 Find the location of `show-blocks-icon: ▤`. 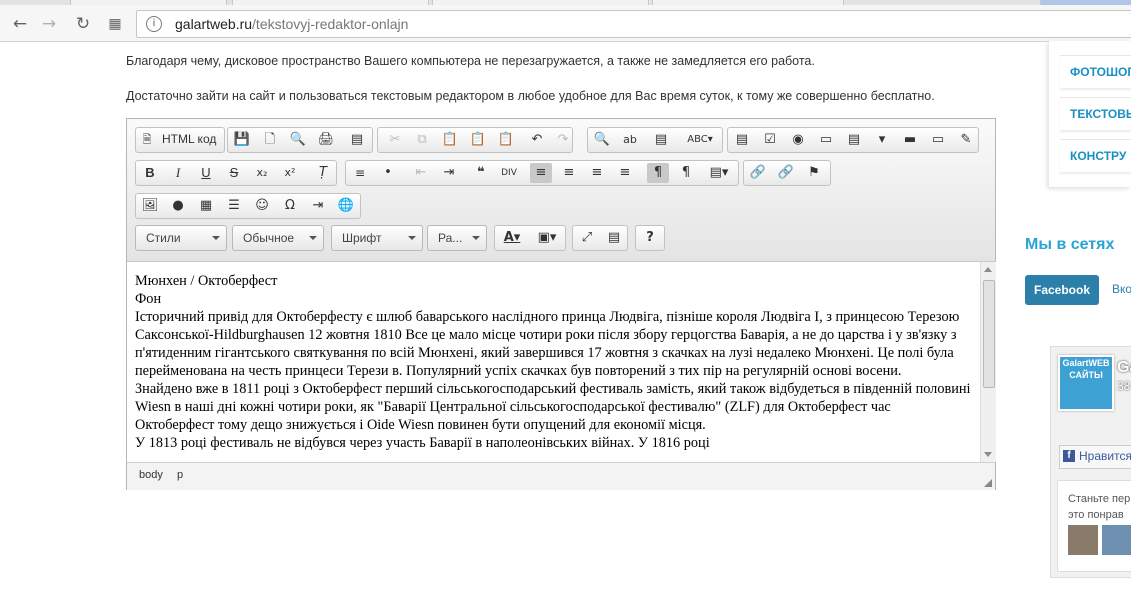

show-blocks-icon: ▤ is located at coordinates (614, 238).